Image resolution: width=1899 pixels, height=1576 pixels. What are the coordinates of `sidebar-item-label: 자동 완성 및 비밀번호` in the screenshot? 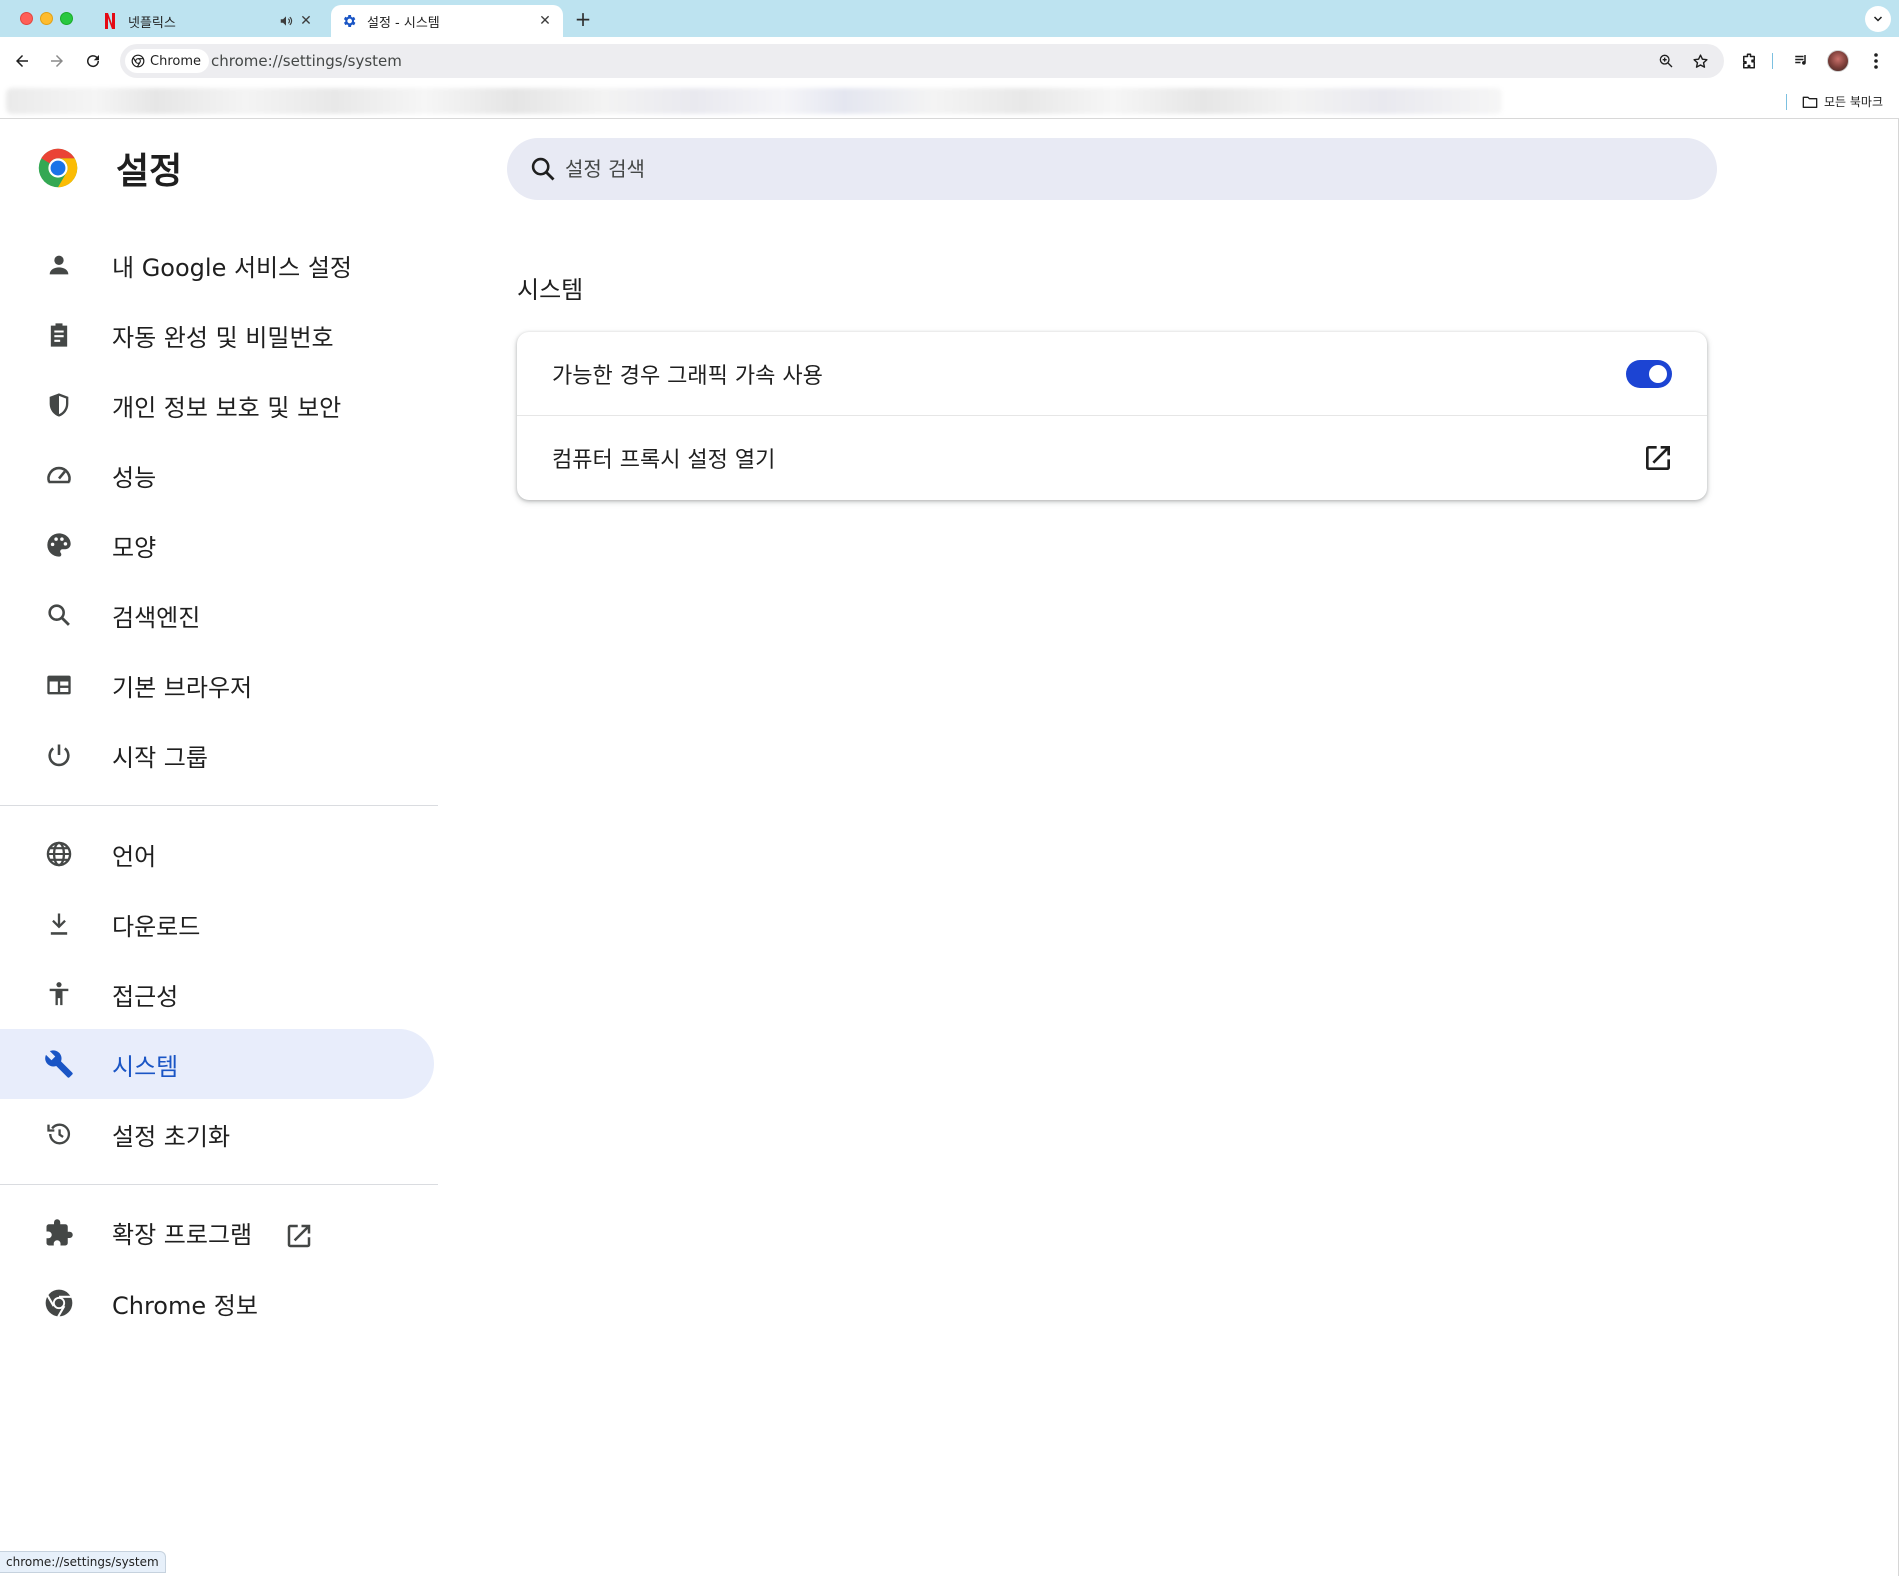 It's located at (223, 337).